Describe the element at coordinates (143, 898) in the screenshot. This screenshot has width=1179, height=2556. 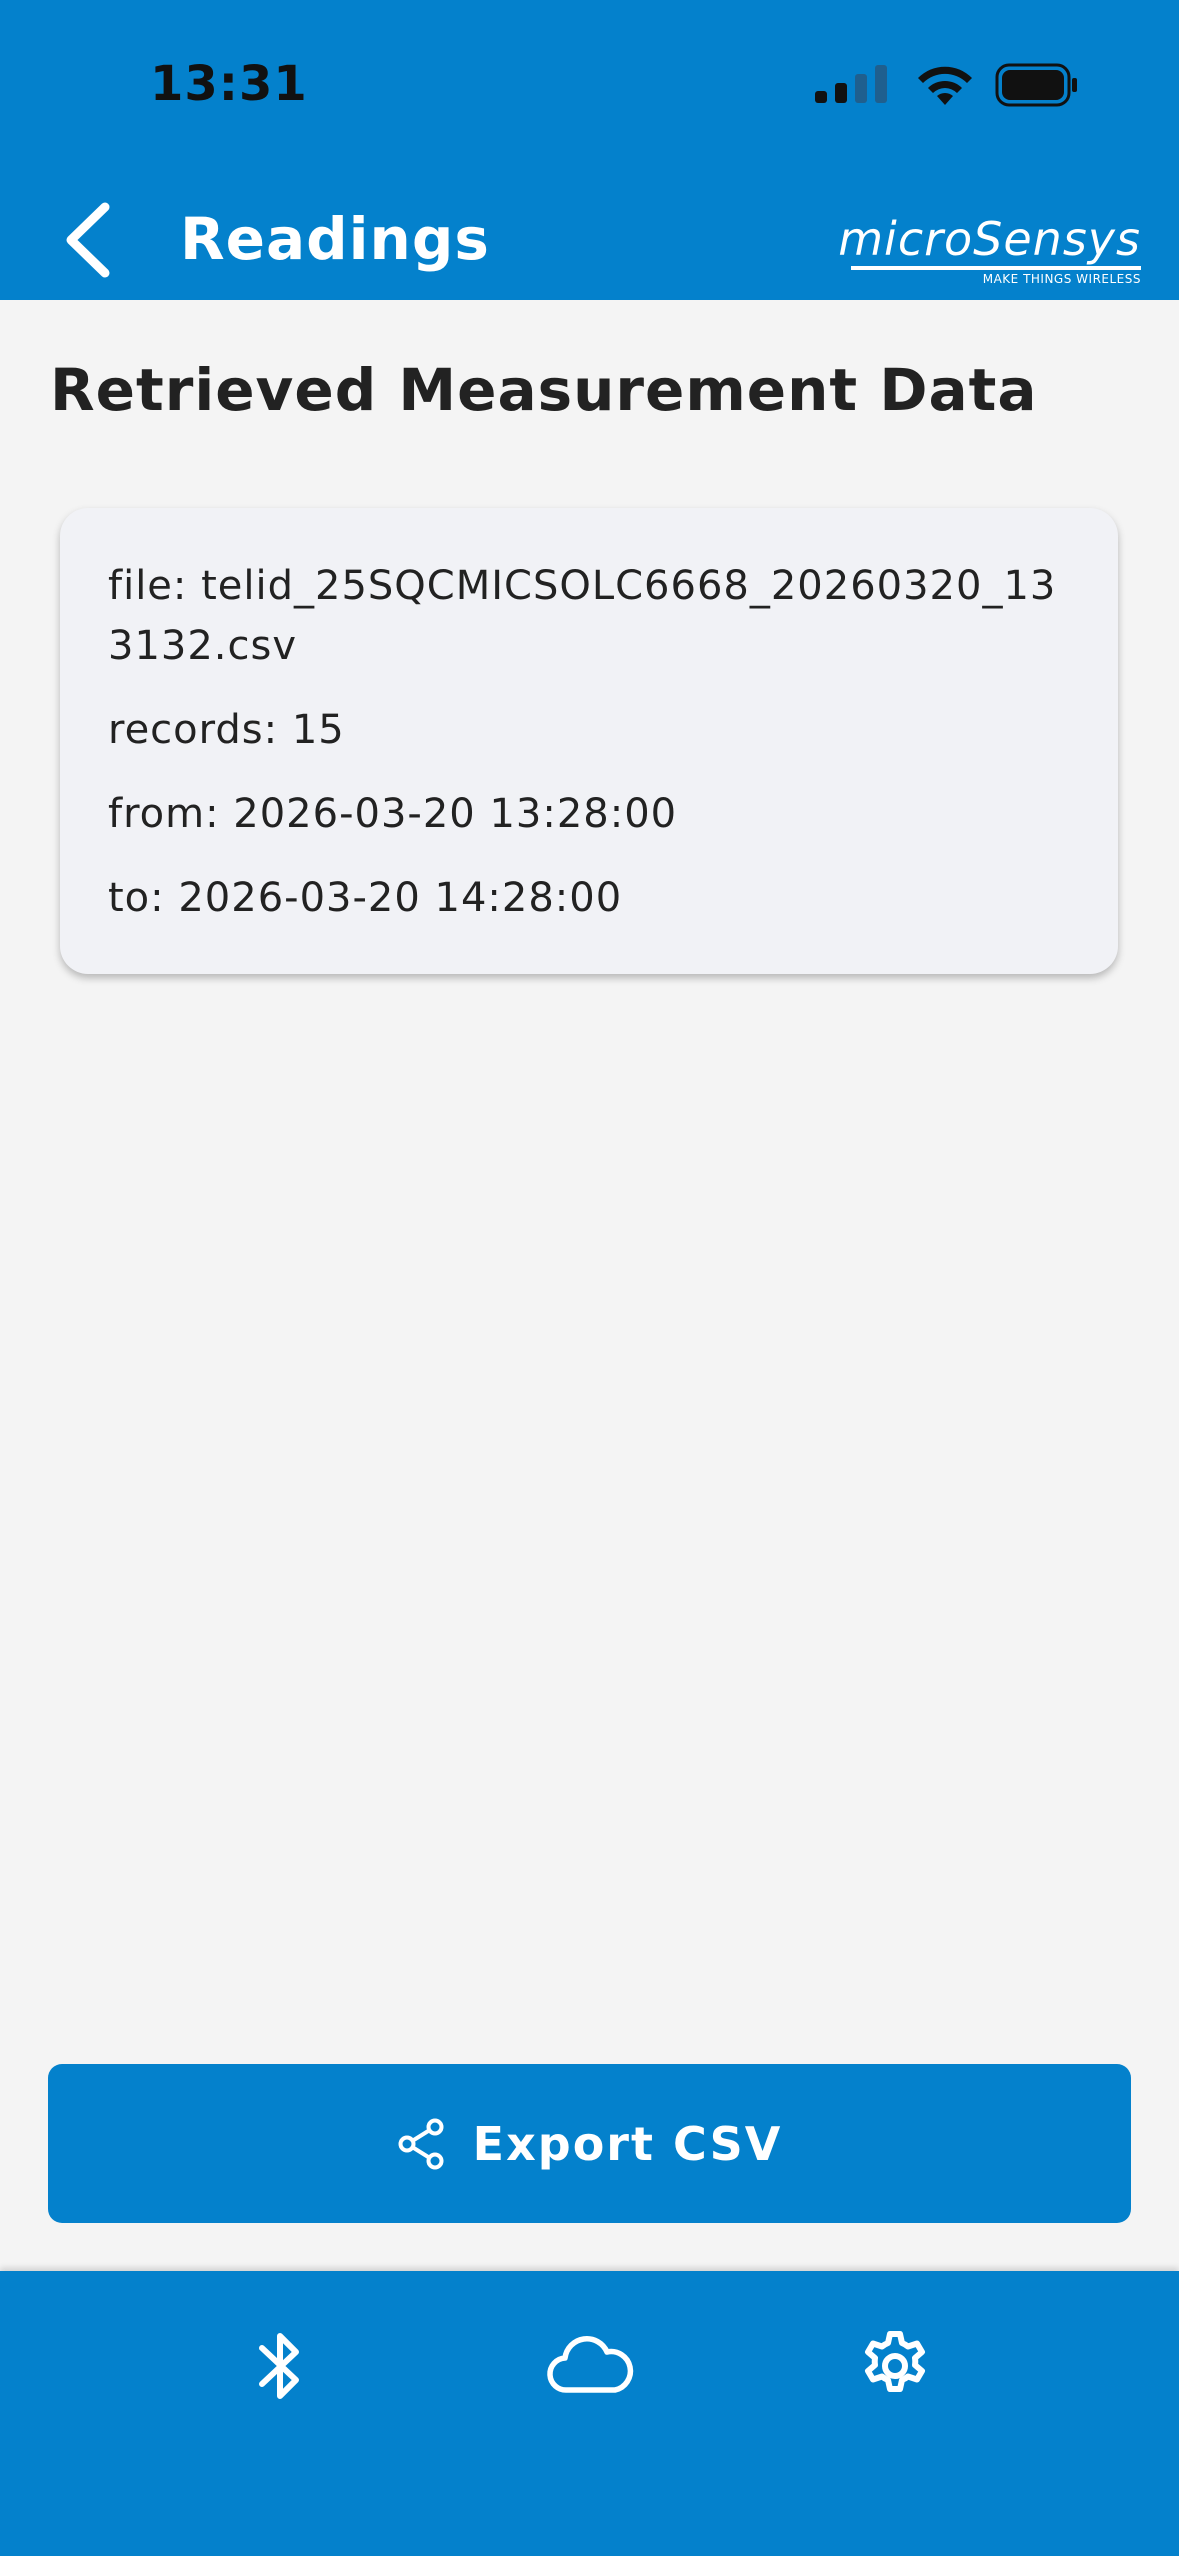
I see `to-label: to:` at that location.